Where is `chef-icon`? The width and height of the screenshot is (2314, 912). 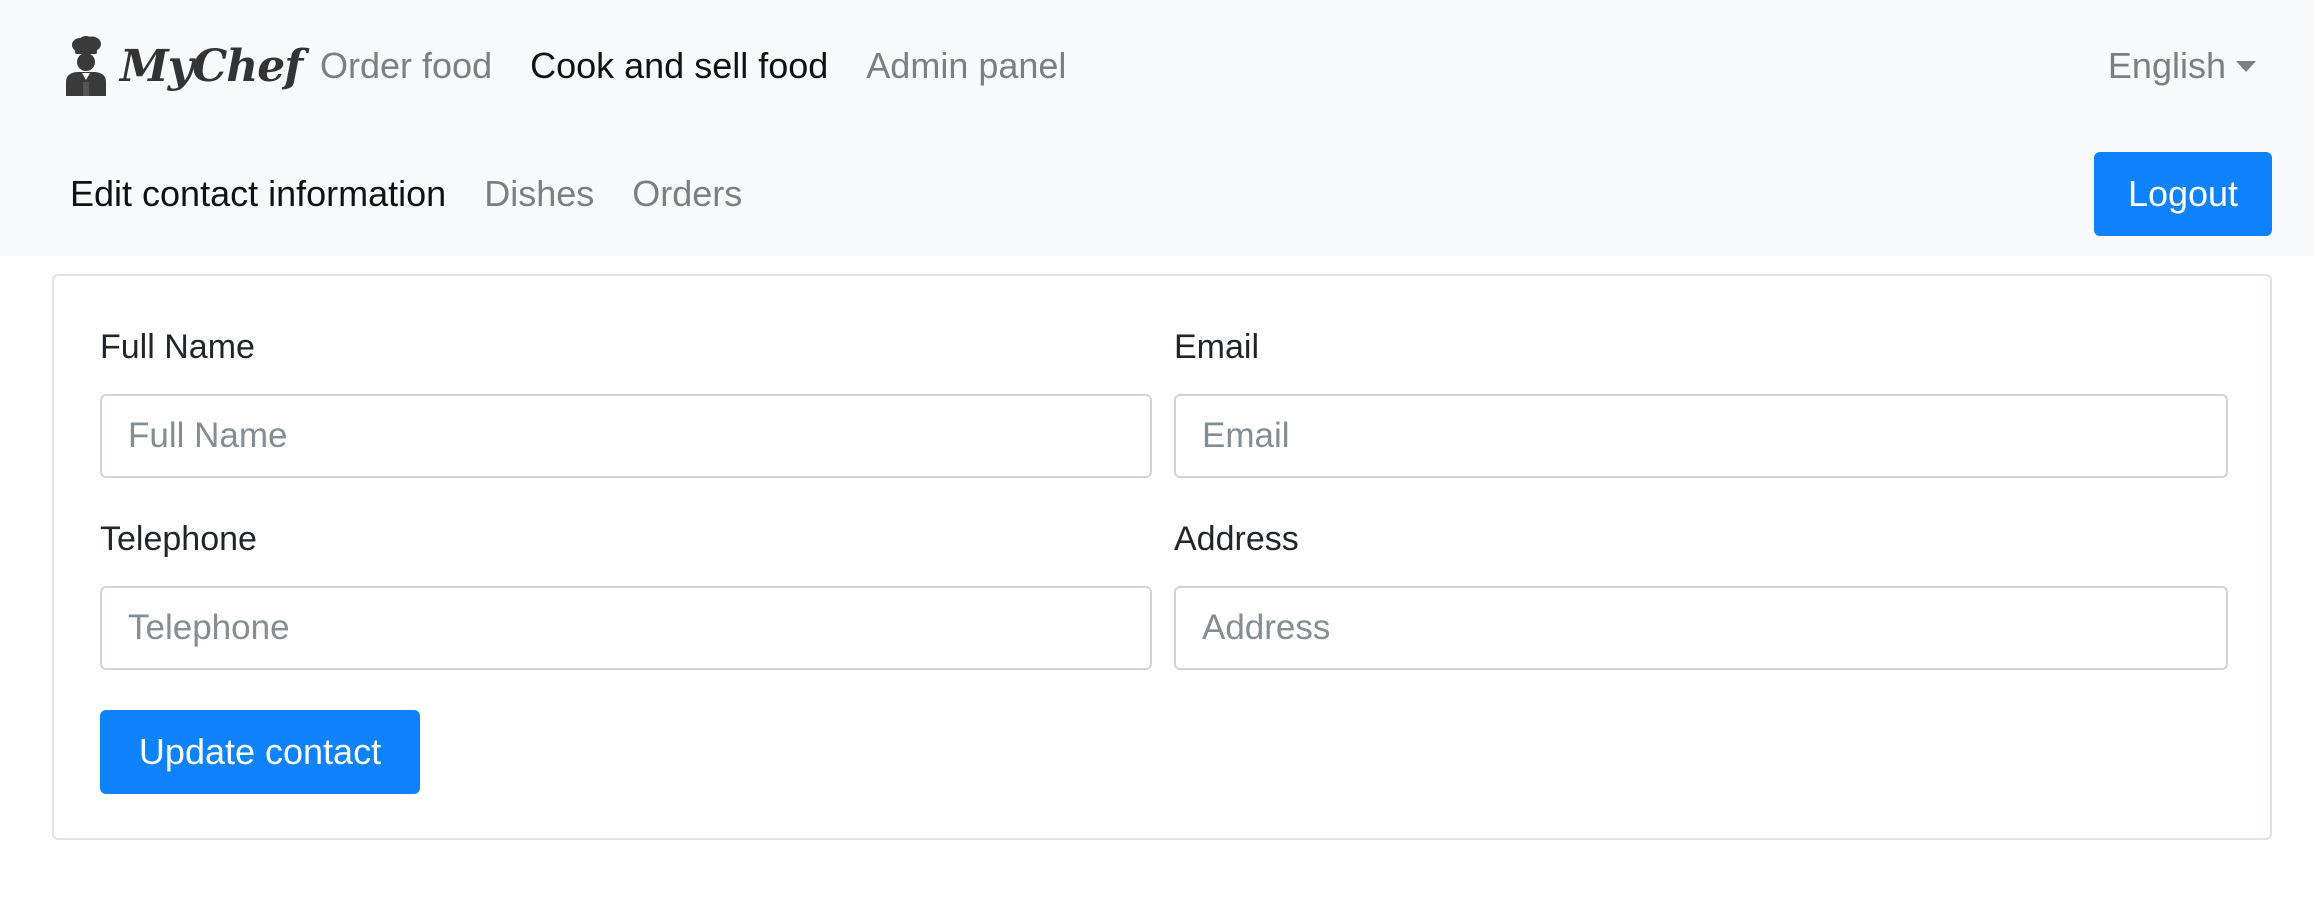
chef-icon is located at coordinates (86, 66).